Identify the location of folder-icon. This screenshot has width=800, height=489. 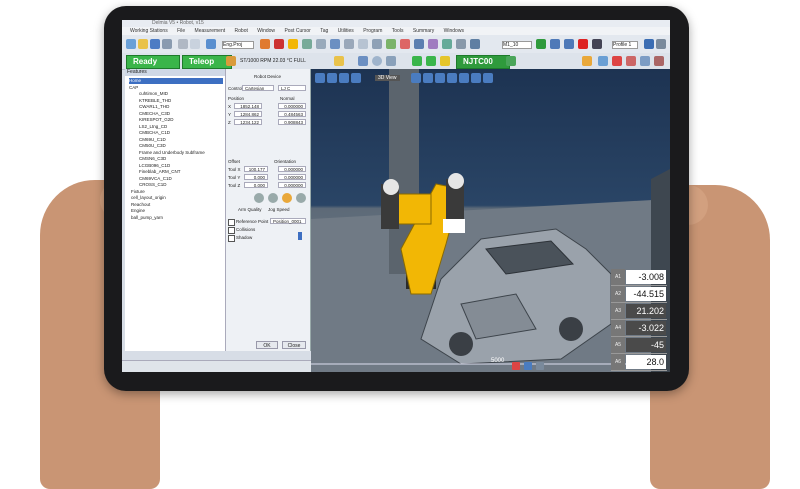
(587, 61).